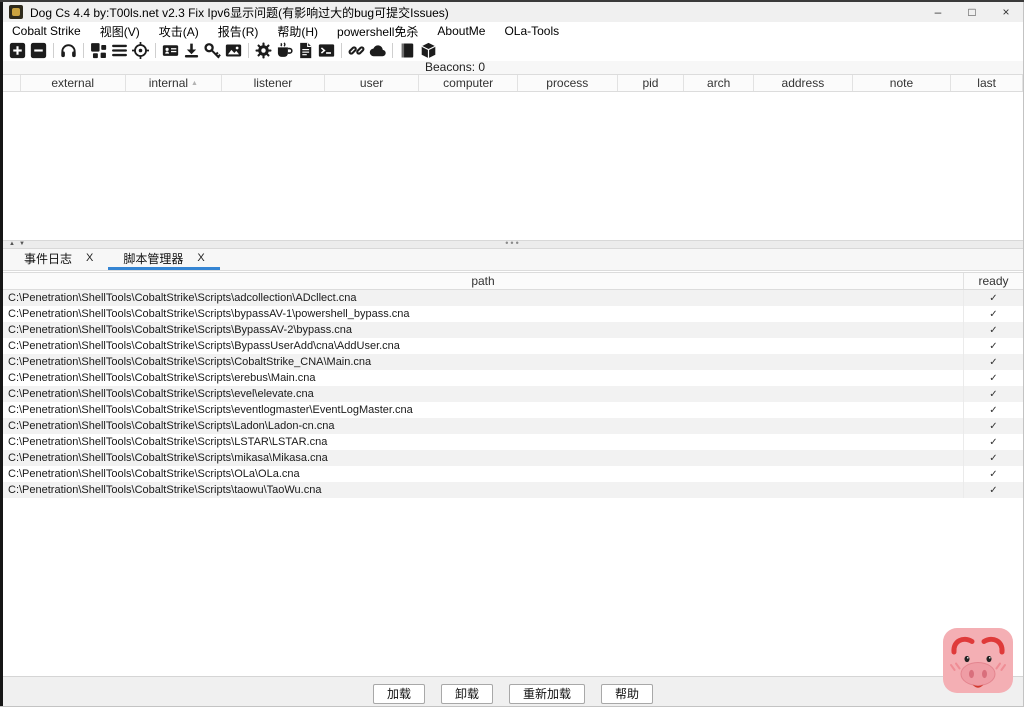 Image resolution: width=1024 pixels, height=707 pixels. What do you see at coordinates (263, 50) in the screenshot?
I see `gear-button` at bounding box center [263, 50].